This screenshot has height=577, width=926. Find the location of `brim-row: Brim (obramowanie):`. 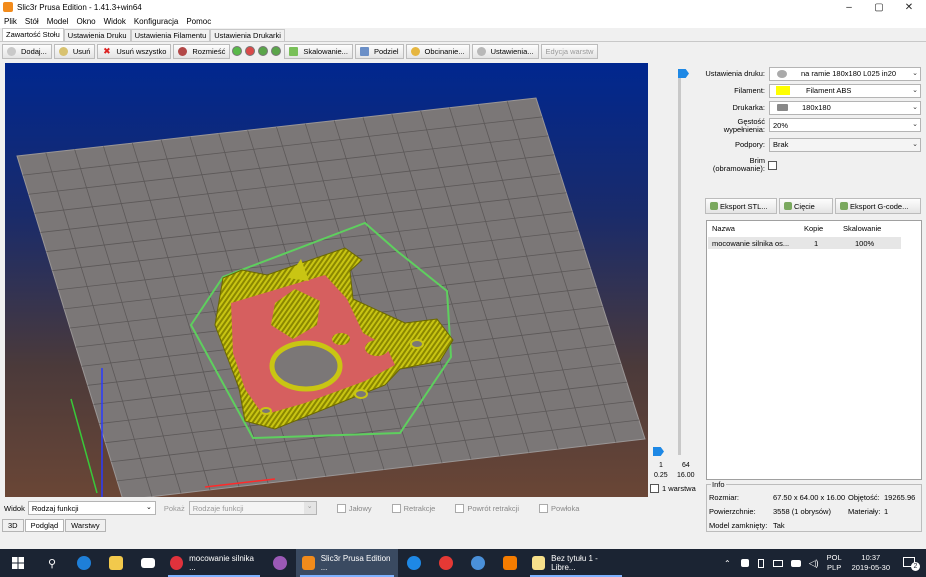

brim-row: Brim (obramowanie): is located at coordinates (814, 165).